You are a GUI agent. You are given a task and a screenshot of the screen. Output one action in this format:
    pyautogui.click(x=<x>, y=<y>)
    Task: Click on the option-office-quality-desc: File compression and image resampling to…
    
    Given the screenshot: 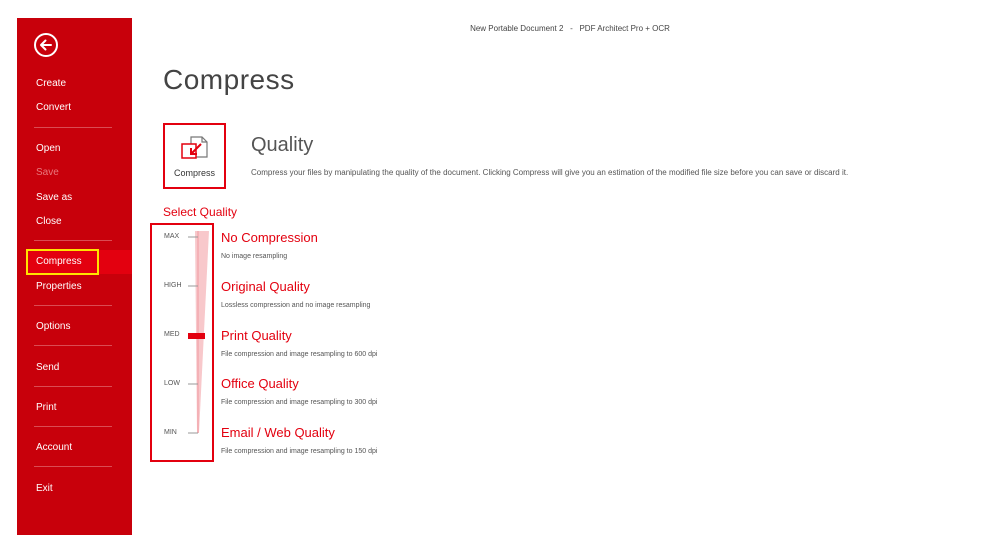 What is the action you would take?
    pyautogui.click(x=299, y=402)
    